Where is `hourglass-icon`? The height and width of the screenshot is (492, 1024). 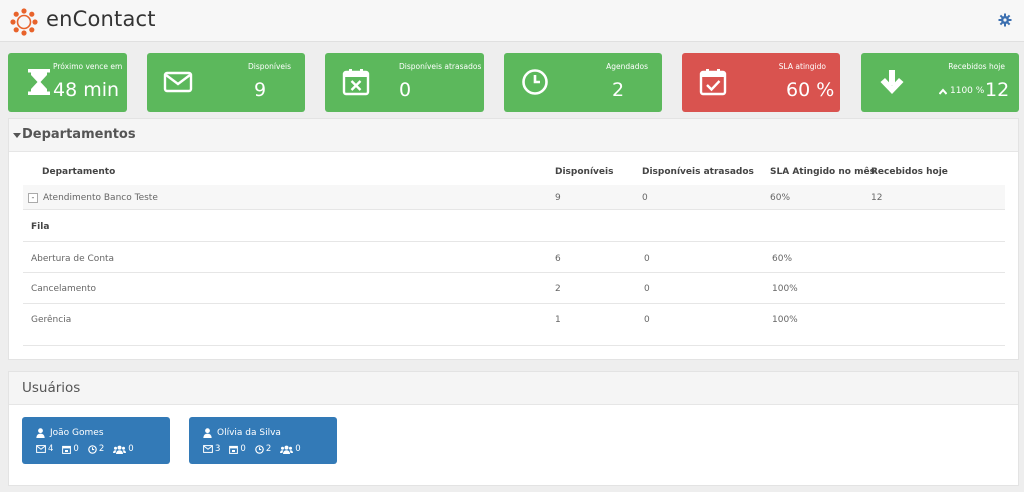
hourglass-icon is located at coordinates (39, 82).